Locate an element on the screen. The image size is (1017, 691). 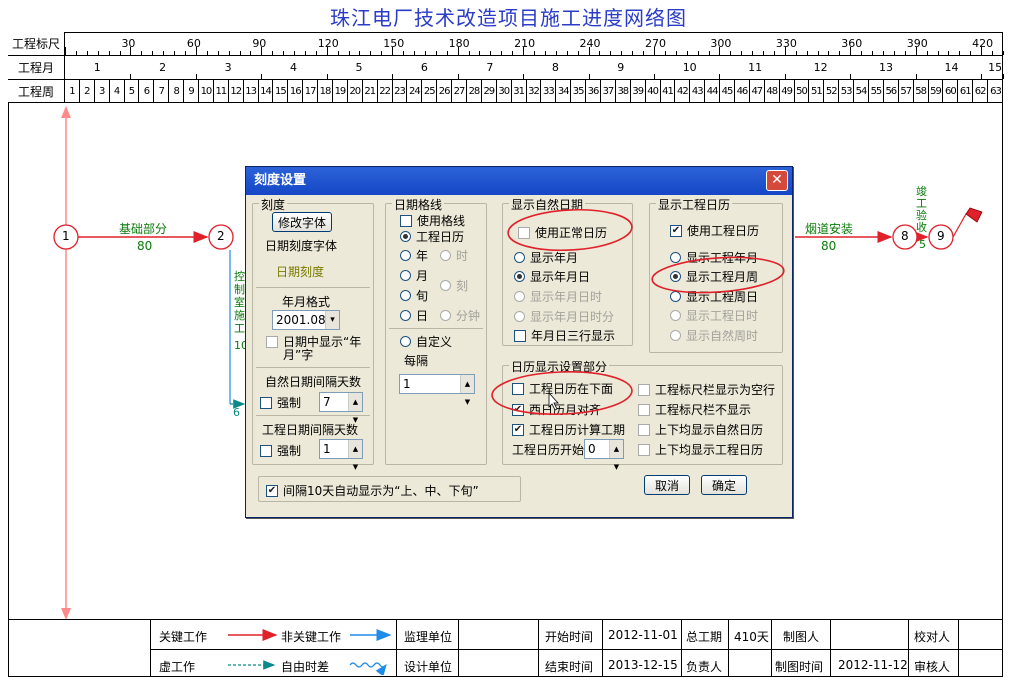
node-2-label: 2 is located at coordinates (221, 236).